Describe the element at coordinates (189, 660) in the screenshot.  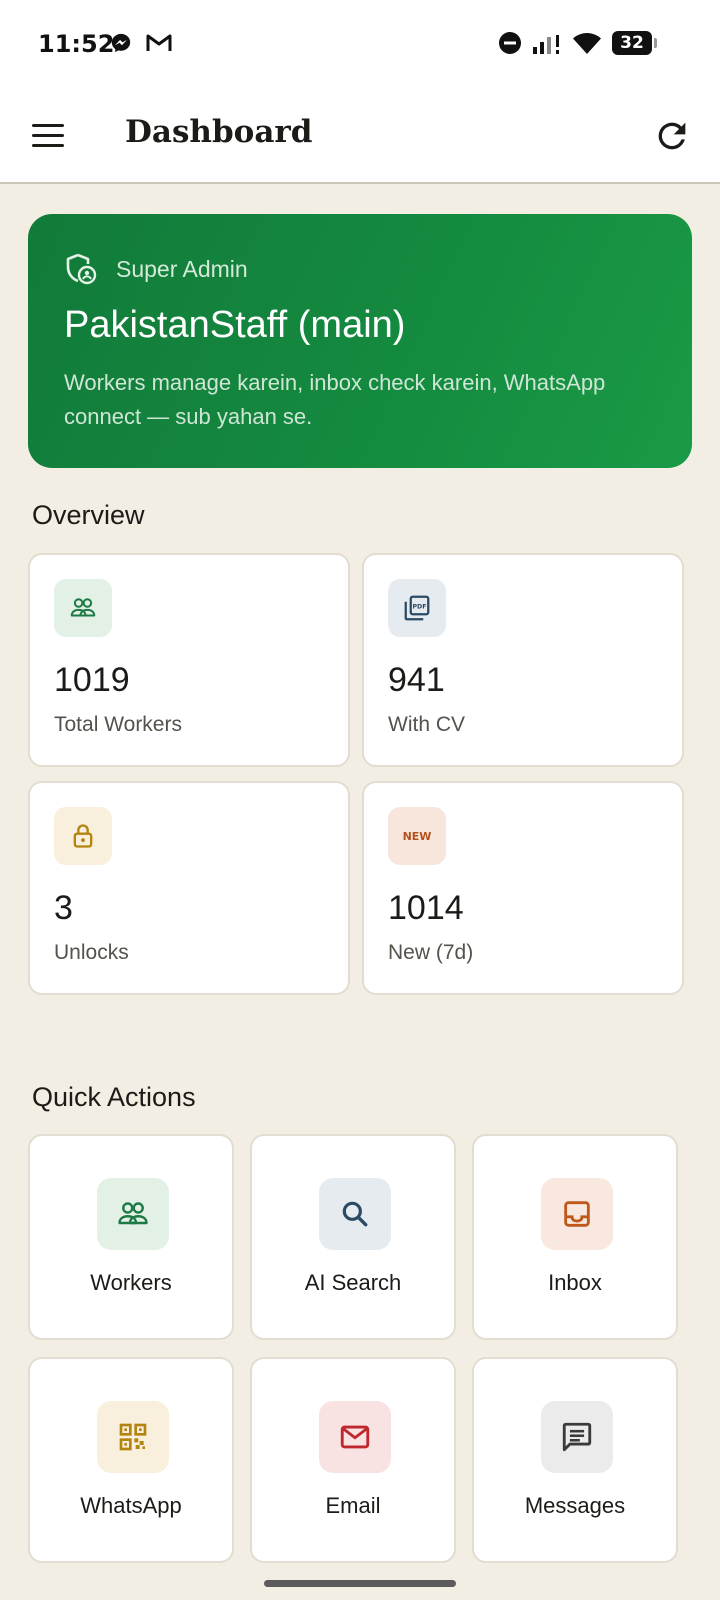
I see `stat-card-total-workers: 1019 Total Workers` at that location.